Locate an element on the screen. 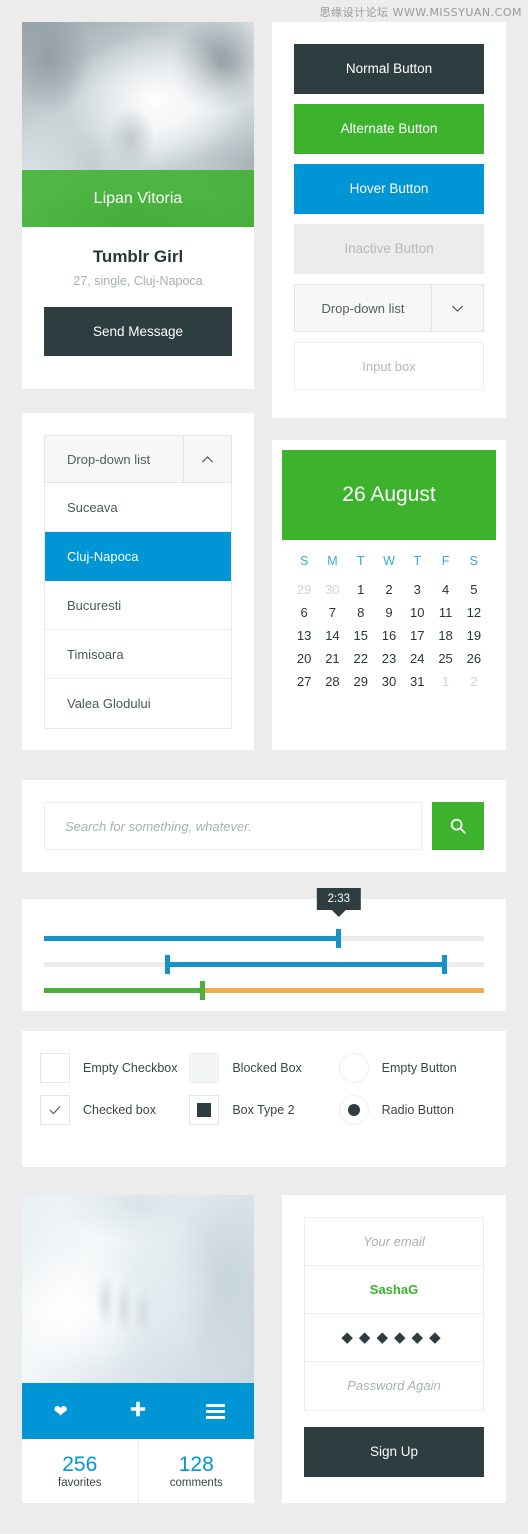 Image resolution: width=528 pixels, height=1534 pixels. menu-button is located at coordinates (215, 1411).